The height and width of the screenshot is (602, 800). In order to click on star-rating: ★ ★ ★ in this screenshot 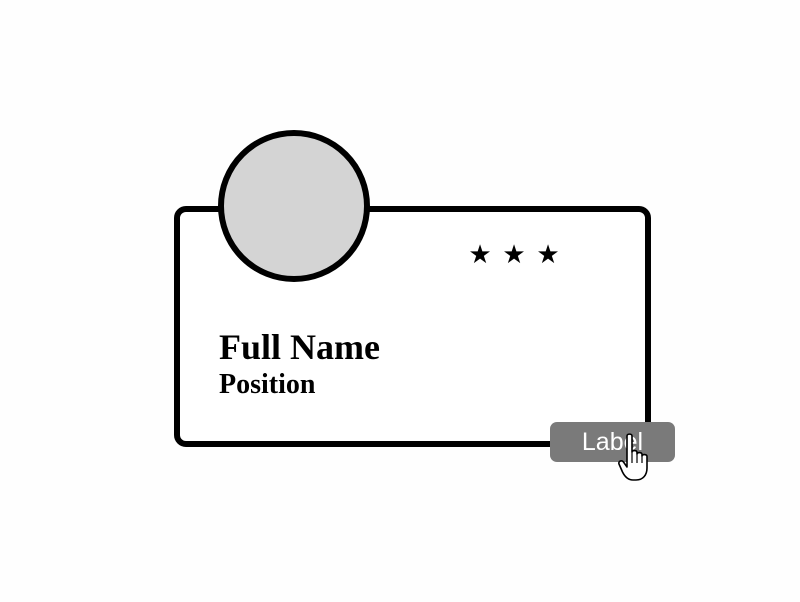, I will do `click(514, 255)`.